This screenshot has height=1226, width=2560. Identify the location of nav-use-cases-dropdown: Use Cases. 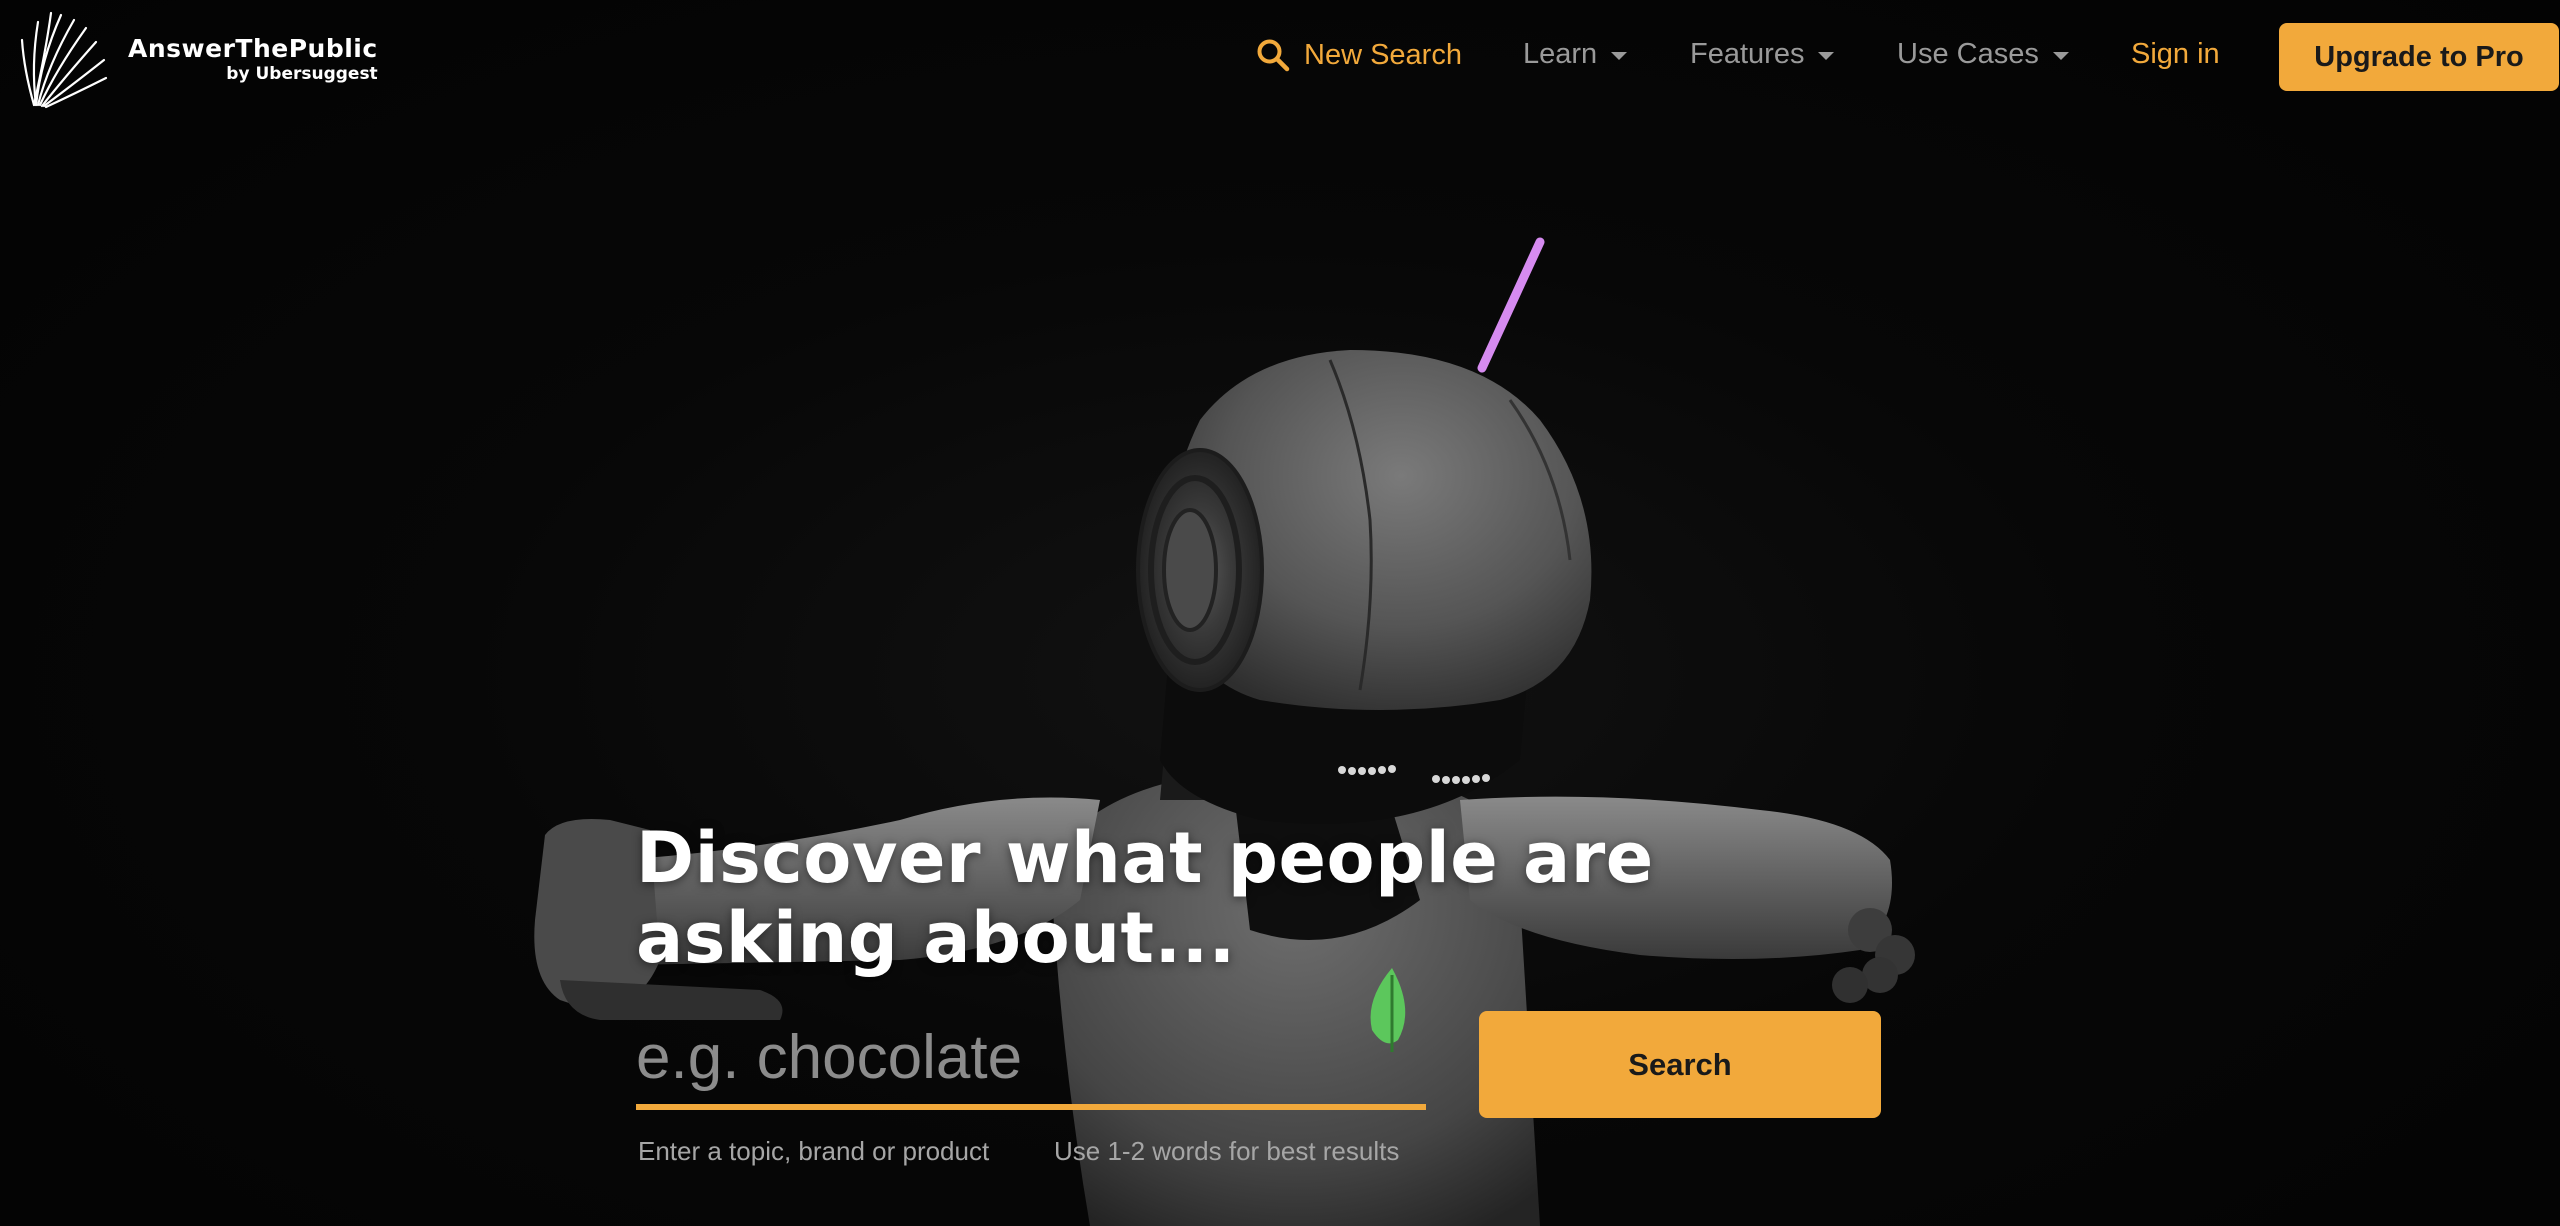
(1983, 54).